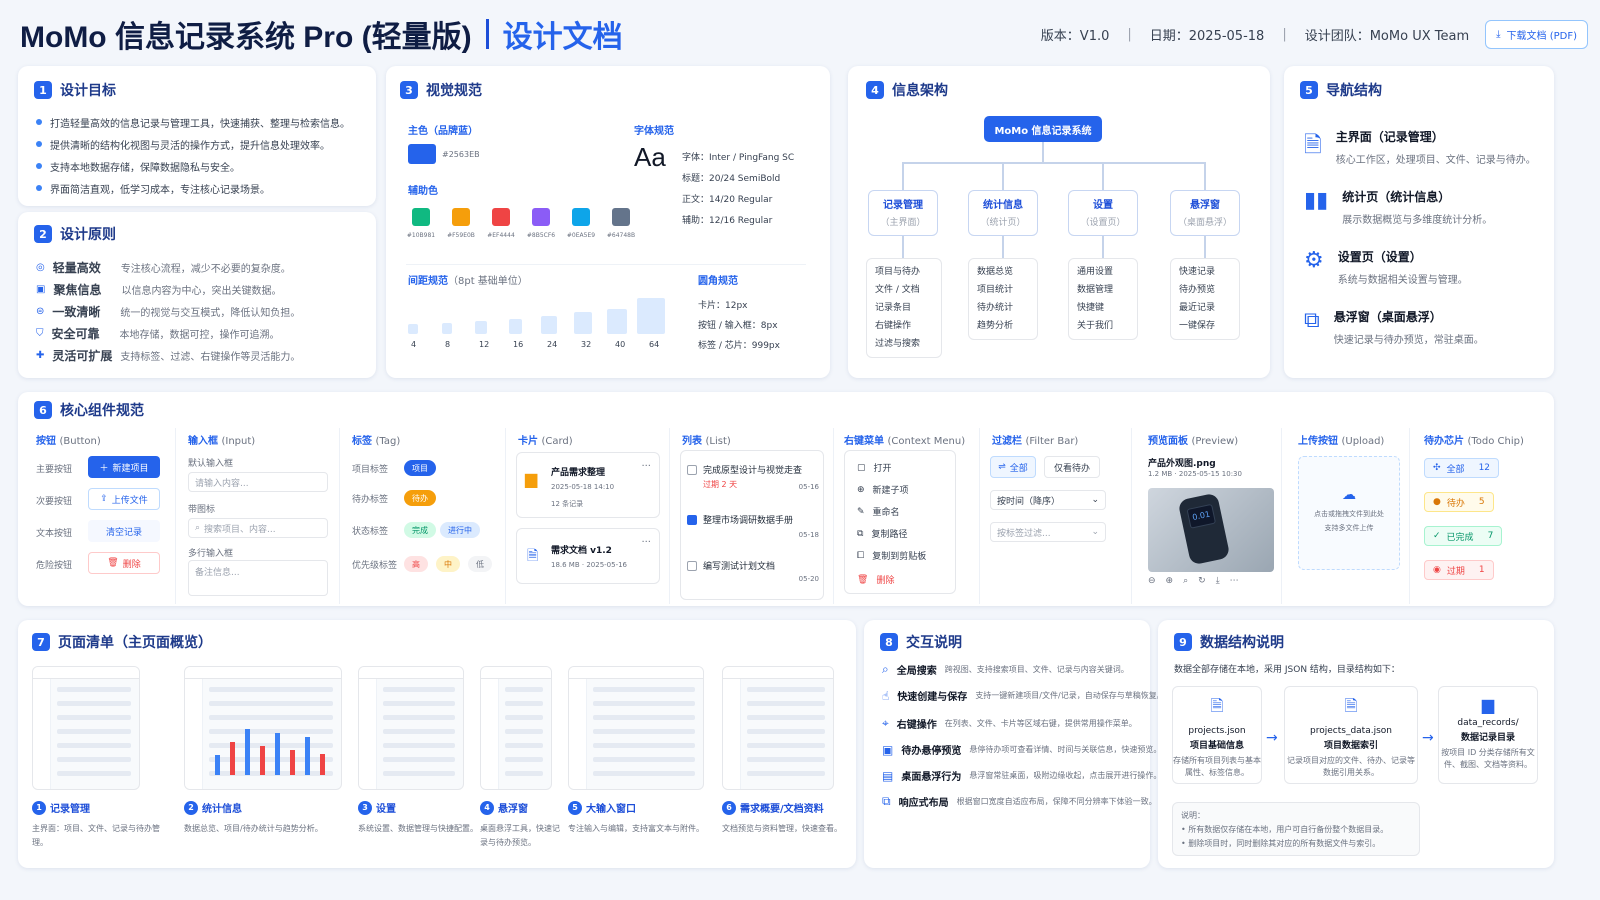 The width and height of the screenshot is (1600, 900). I want to click on secondary-button: ⇪ 上传文件, so click(124, 499).